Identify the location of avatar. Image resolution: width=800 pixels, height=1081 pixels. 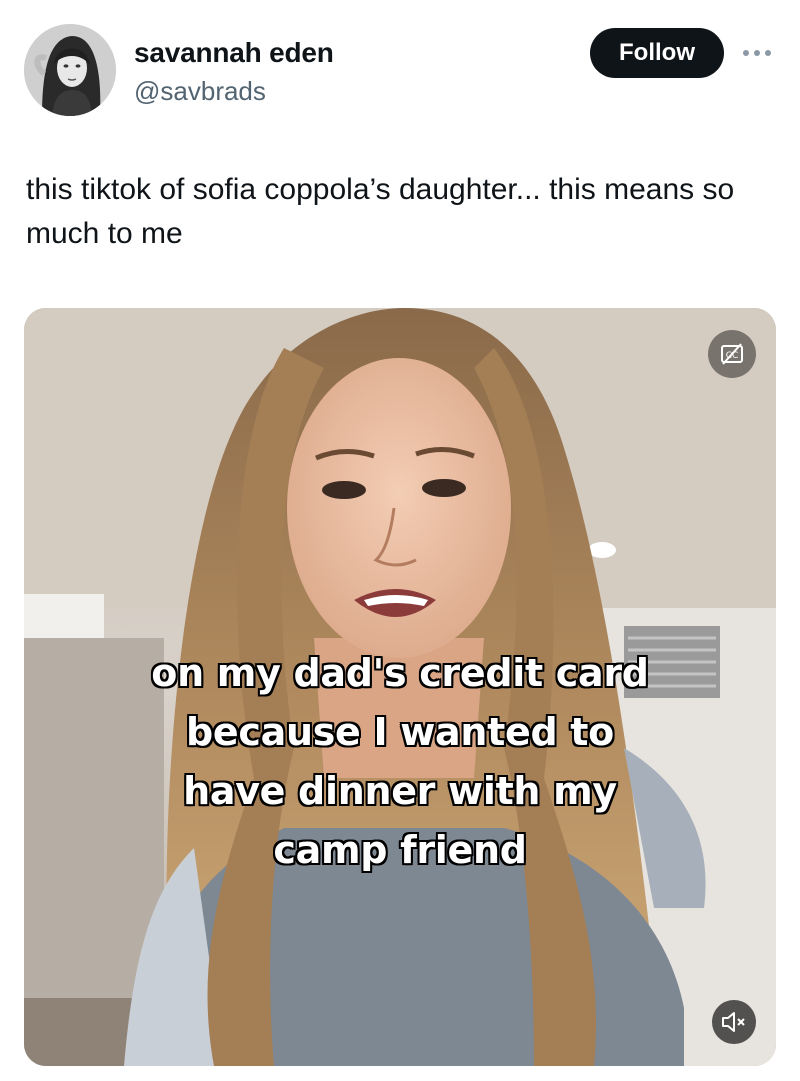
(70, 70).